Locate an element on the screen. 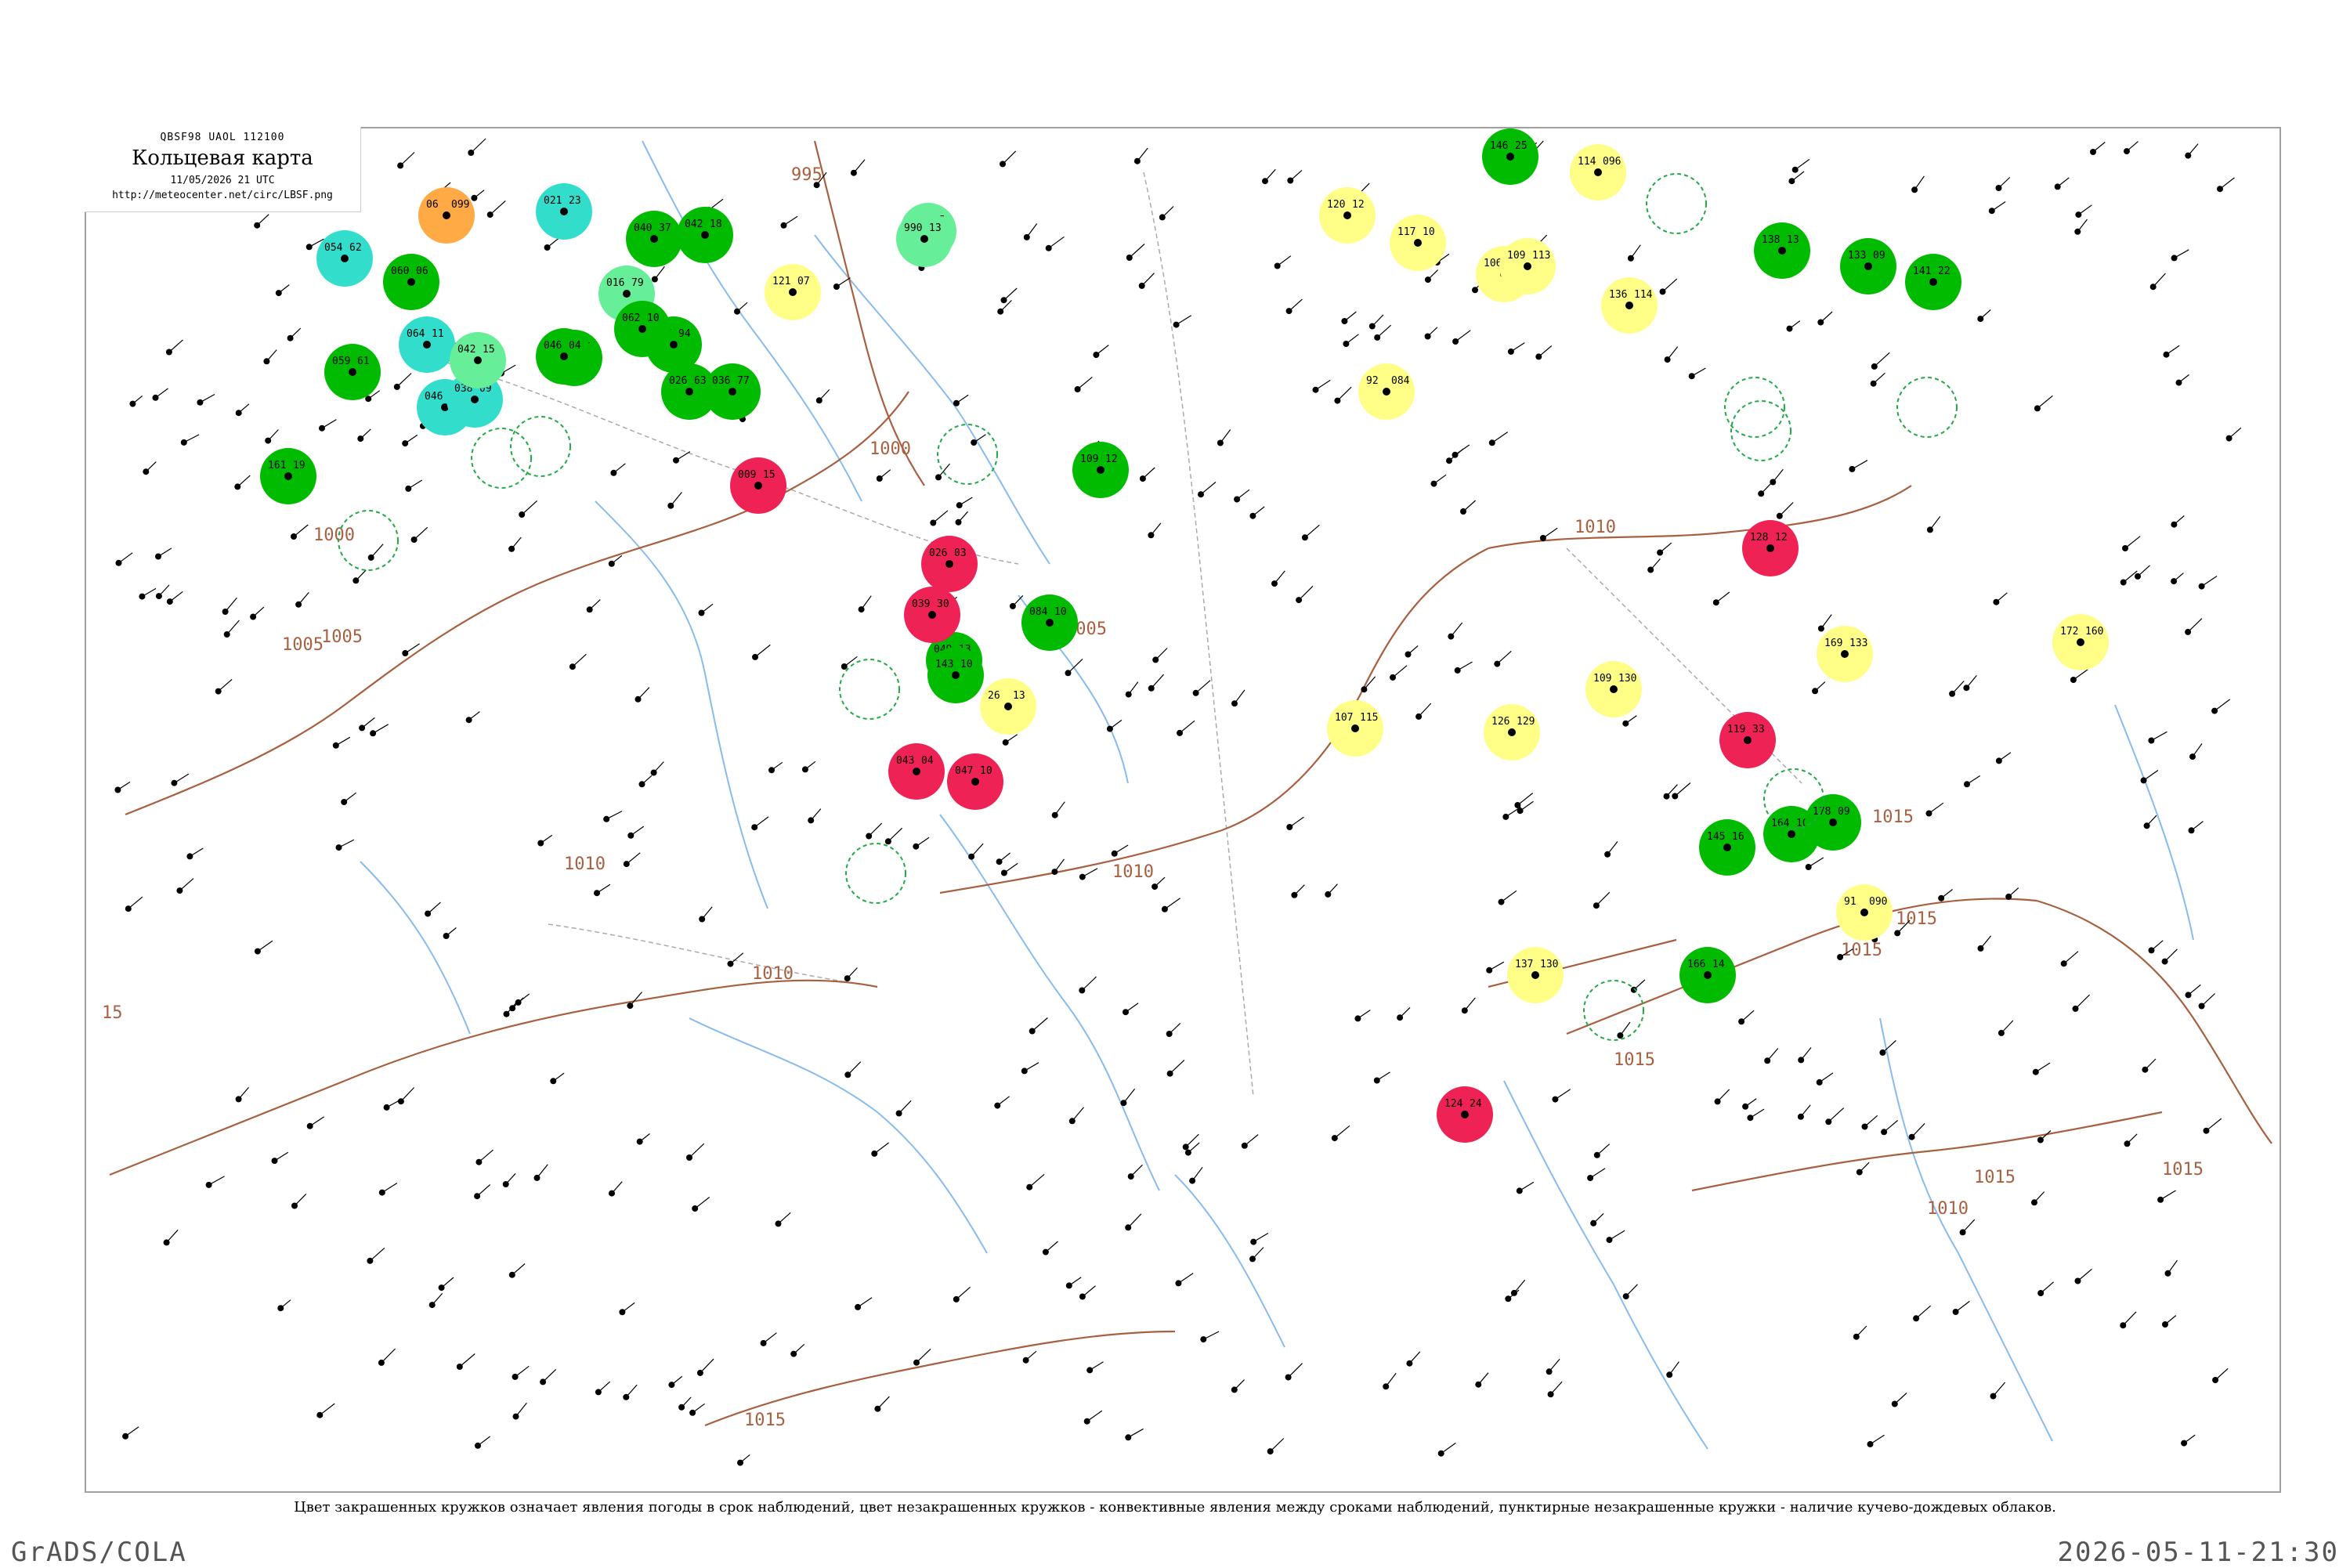 This screenshot has height=1568, width=2350. station-temperature: 059 is located at coordinates (341, 361).